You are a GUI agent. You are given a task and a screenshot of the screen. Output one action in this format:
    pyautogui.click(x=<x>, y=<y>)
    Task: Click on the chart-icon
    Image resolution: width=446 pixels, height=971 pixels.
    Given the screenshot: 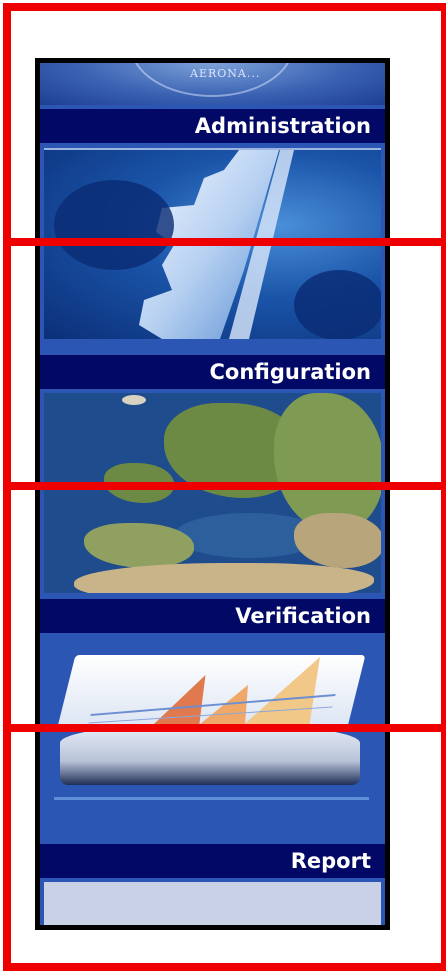 What is the action you would take?
    pyautogui.click(x=212, y=694)
    